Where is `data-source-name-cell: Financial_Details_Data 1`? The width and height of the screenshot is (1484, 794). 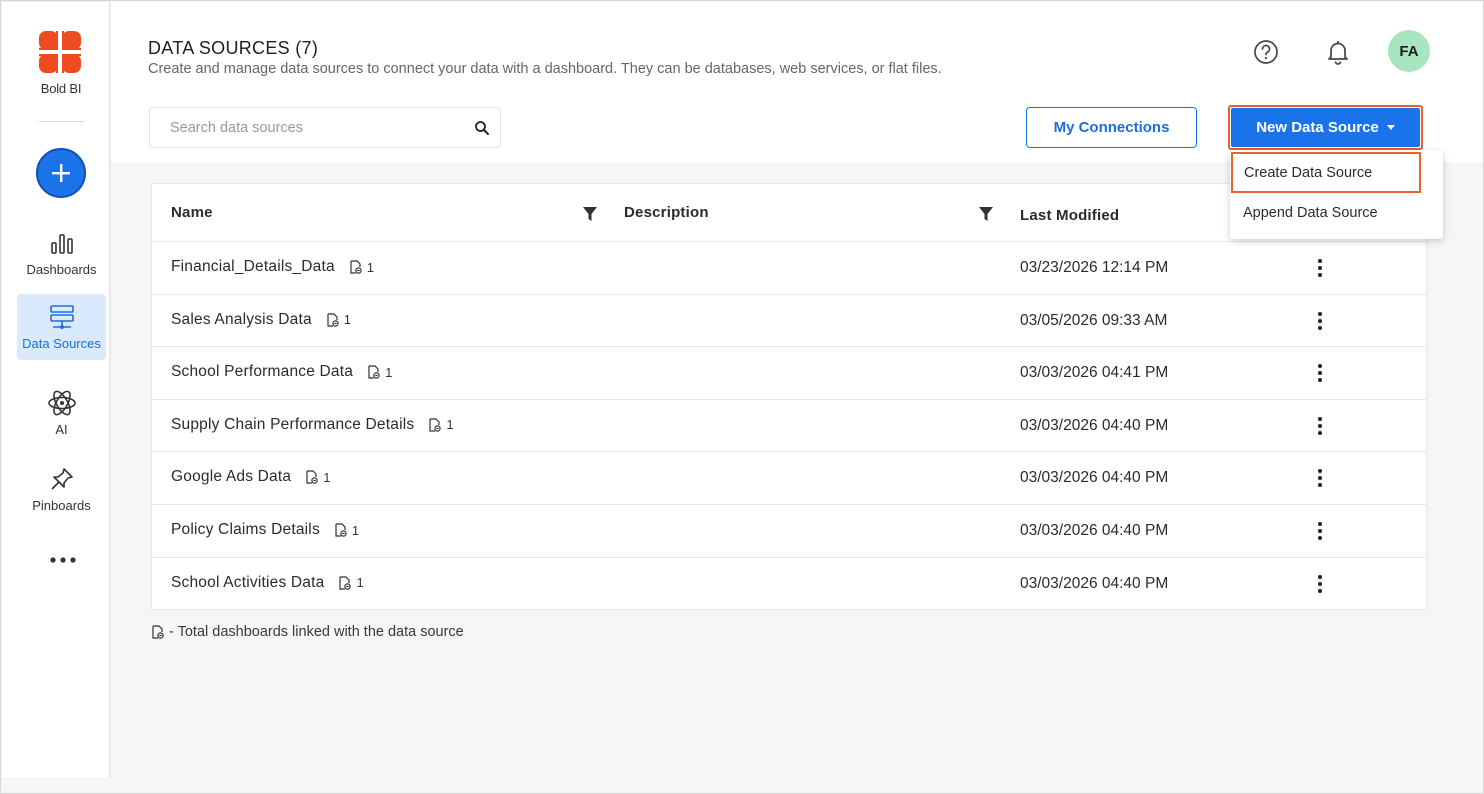 data-source-name-cell: Financial_Details_Data 1 is located at coordinates (272, 267).